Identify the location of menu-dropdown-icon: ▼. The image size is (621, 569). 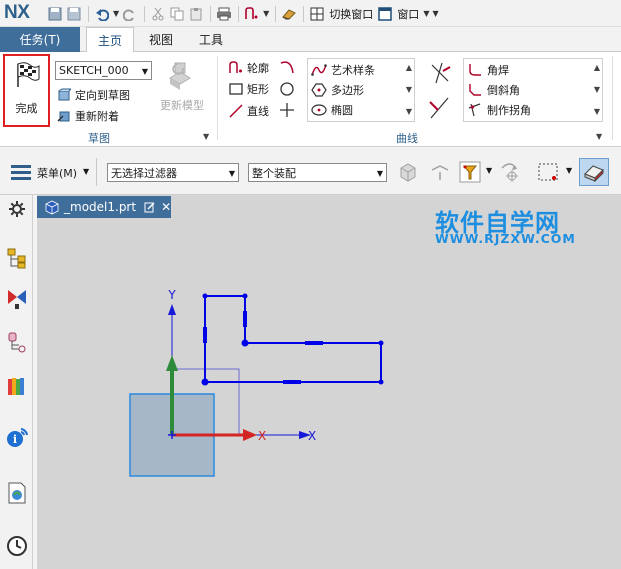
(86, 171).